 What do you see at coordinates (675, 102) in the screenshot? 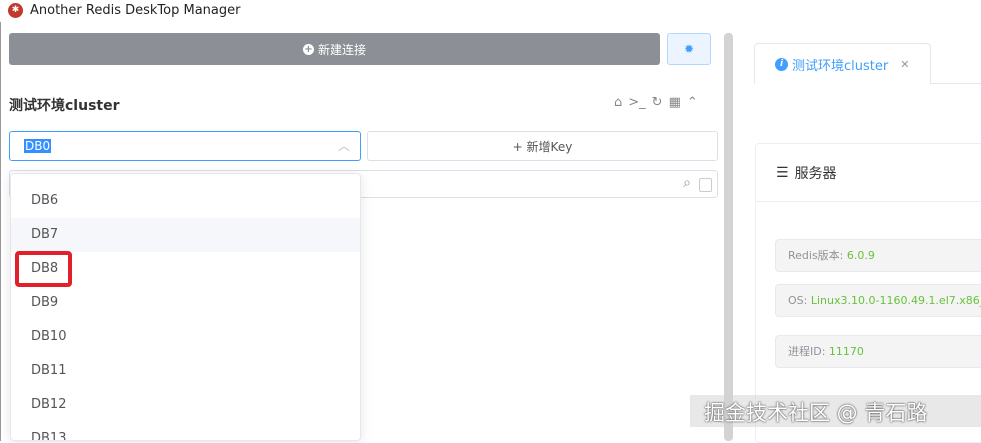
I see `grid-icon: ▦` at bounding box center [675, 102].